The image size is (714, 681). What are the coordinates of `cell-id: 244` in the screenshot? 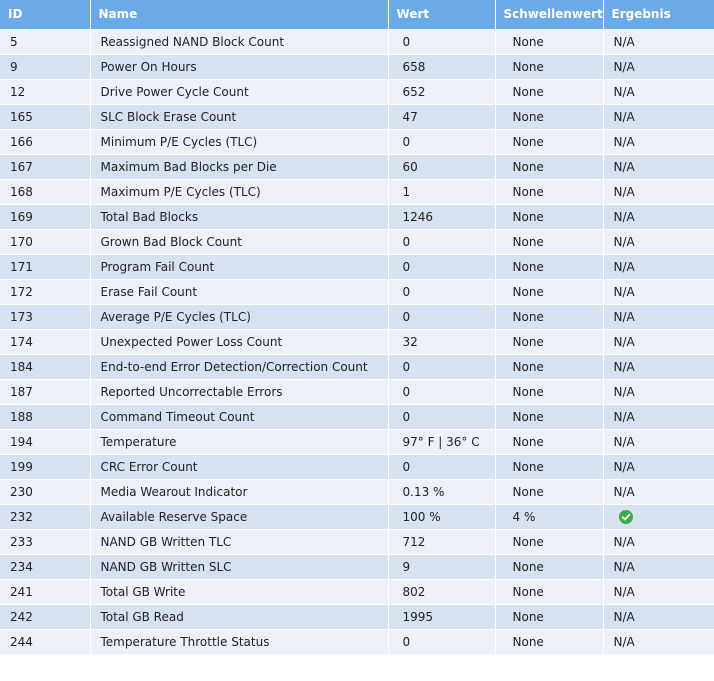 It's located at (45, 642).